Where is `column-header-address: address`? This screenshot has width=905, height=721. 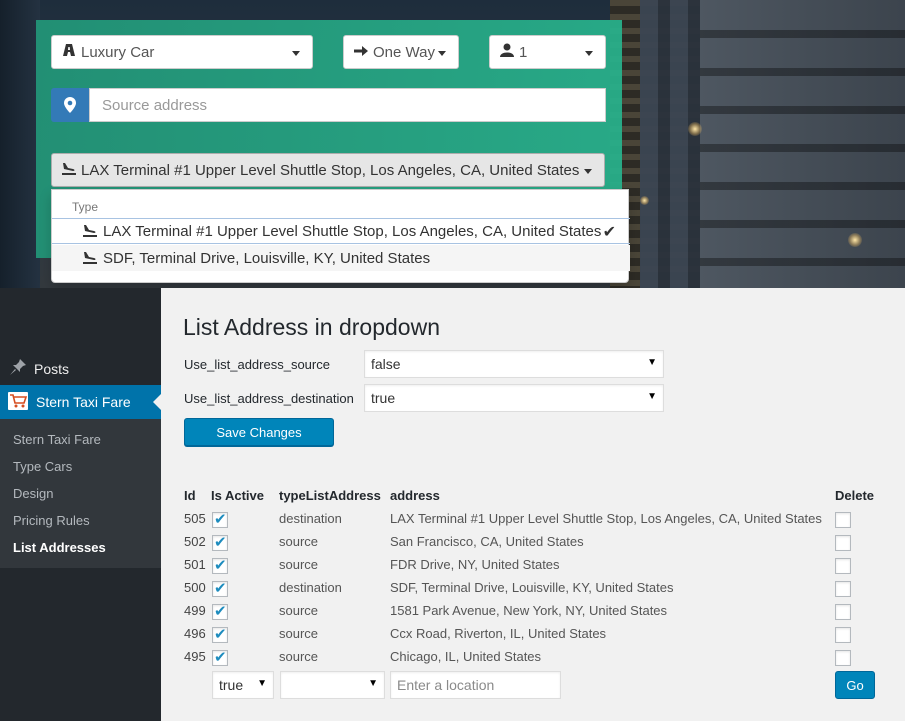
column-header-address: address is located at coordinates (415, 495).